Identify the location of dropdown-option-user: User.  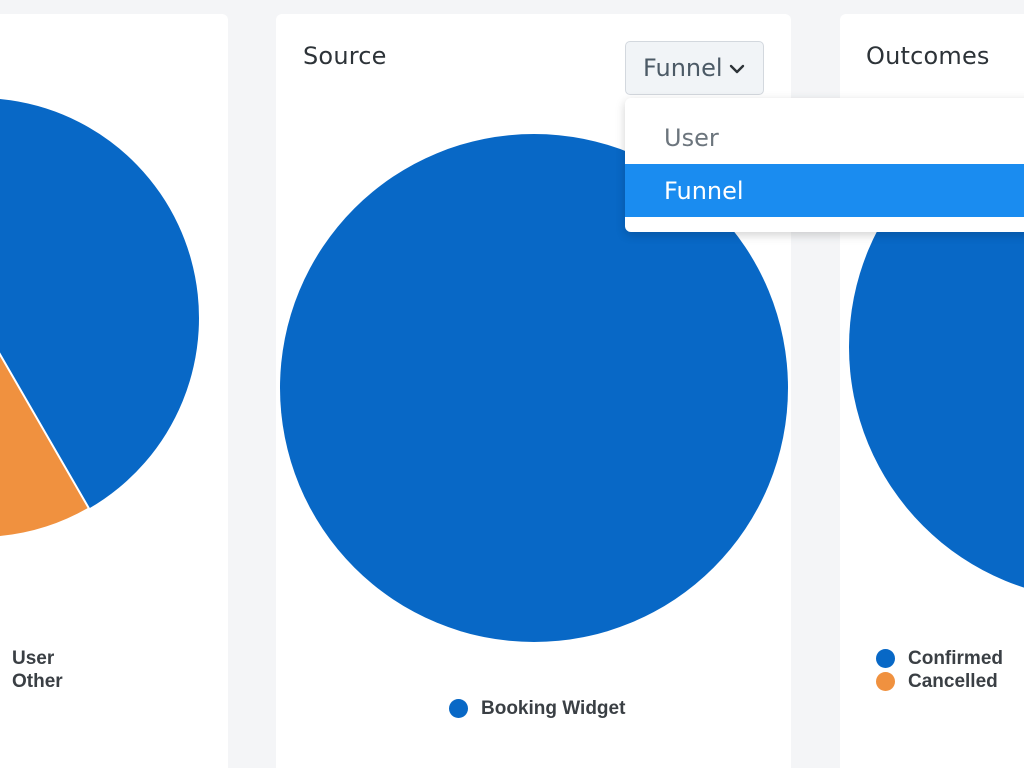
(824, 137).